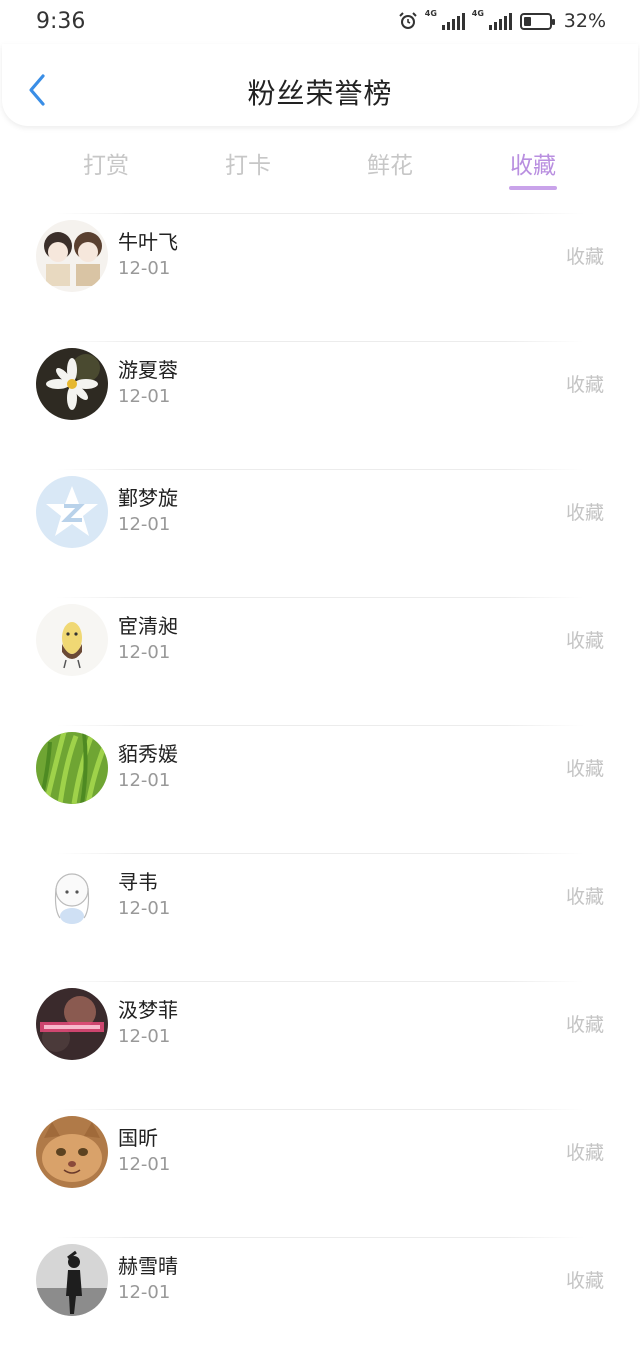 Image resolution: width=640 pixels, height=1348 pixels. I want to click on signal-icon-2: 4G, so click(492, 19).